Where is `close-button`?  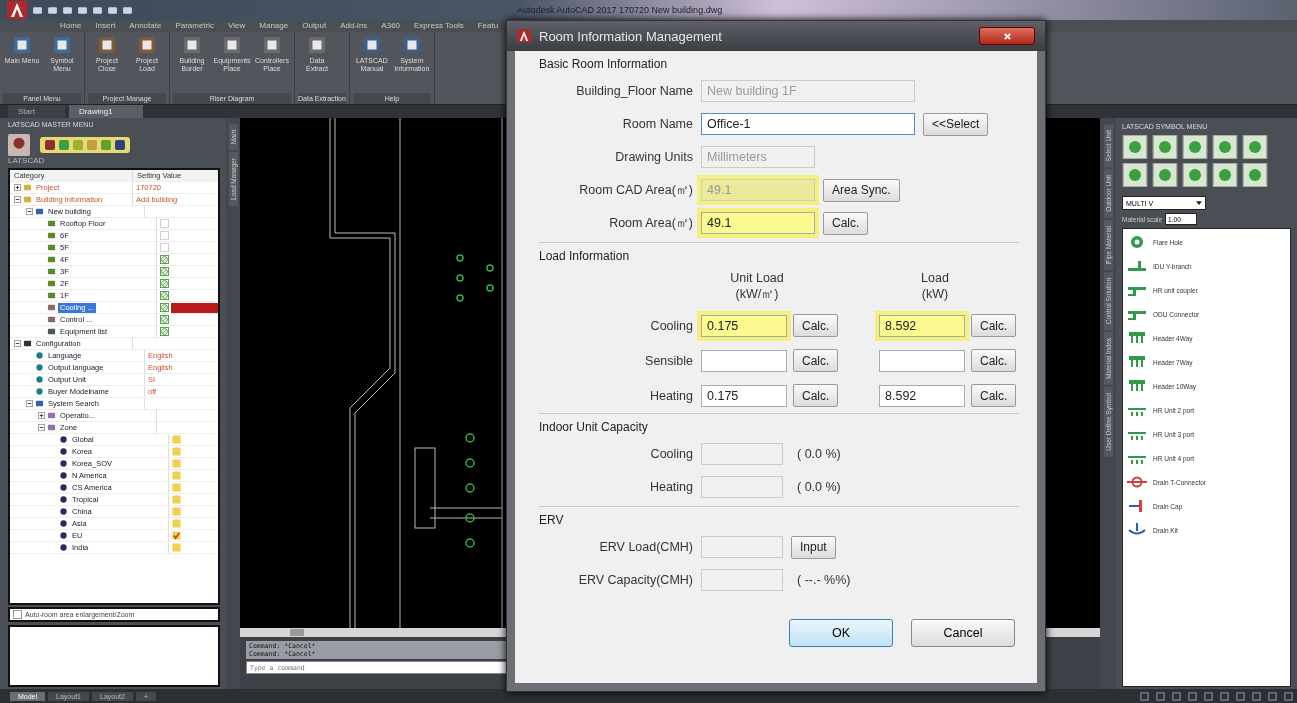 close-button is located at coordinates (1007, 36).